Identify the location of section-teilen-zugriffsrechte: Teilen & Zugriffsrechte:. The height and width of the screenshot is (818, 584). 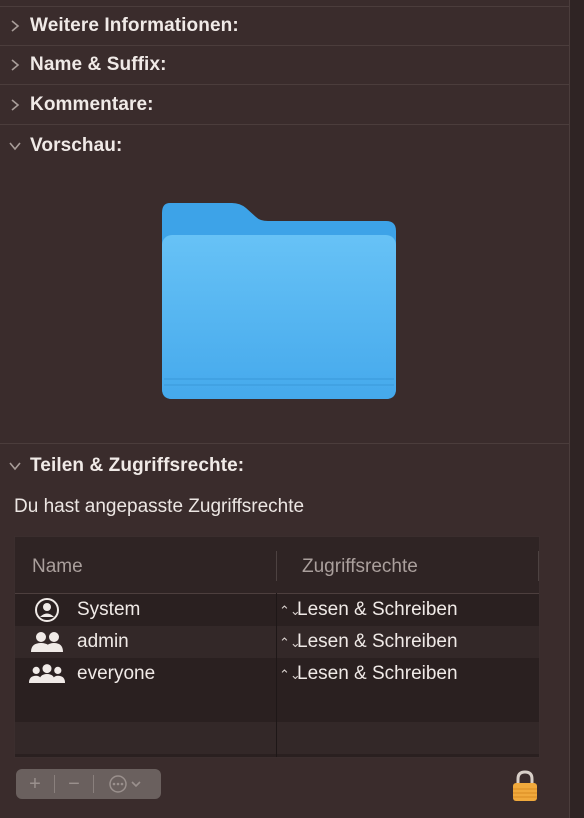
(285, 465).